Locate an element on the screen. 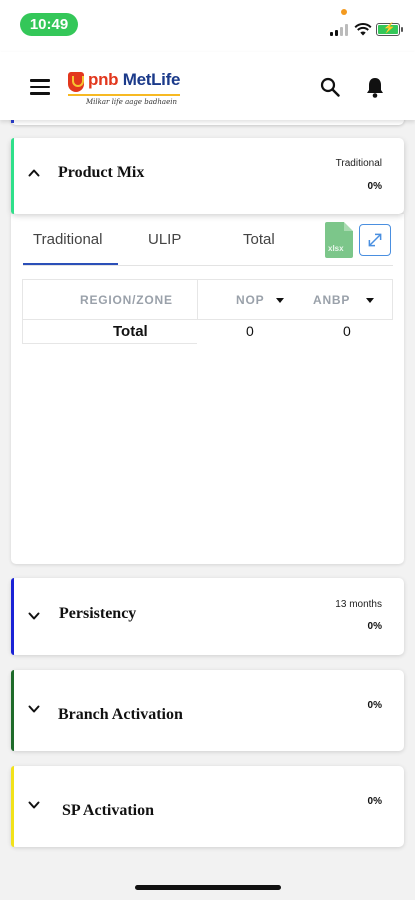 This screenshot has height=900, width=415. table-cell-nop: 0 is located at coordinates (250, 331).